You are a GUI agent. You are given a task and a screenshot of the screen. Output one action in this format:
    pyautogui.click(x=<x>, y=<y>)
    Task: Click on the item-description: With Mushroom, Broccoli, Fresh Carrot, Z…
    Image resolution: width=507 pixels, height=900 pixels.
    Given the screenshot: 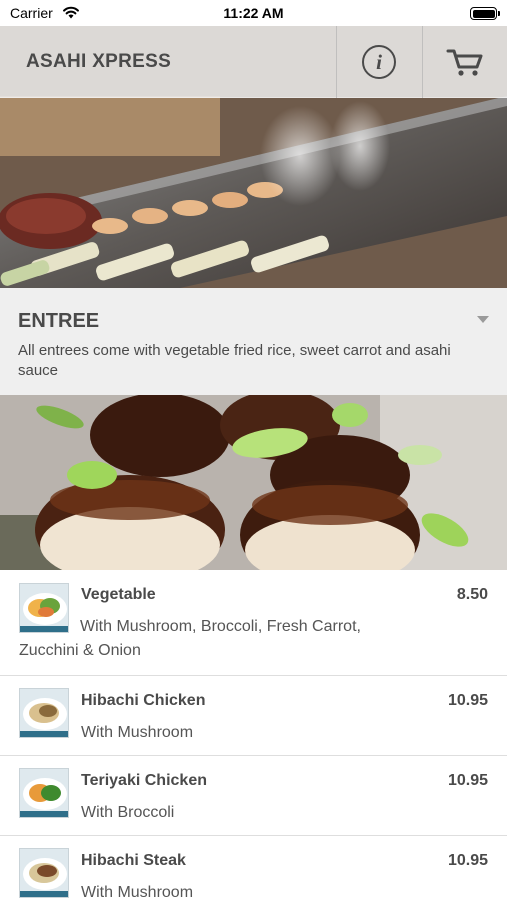 What is the action you would take?
    pyautogui.click(x=190, y=638)
    